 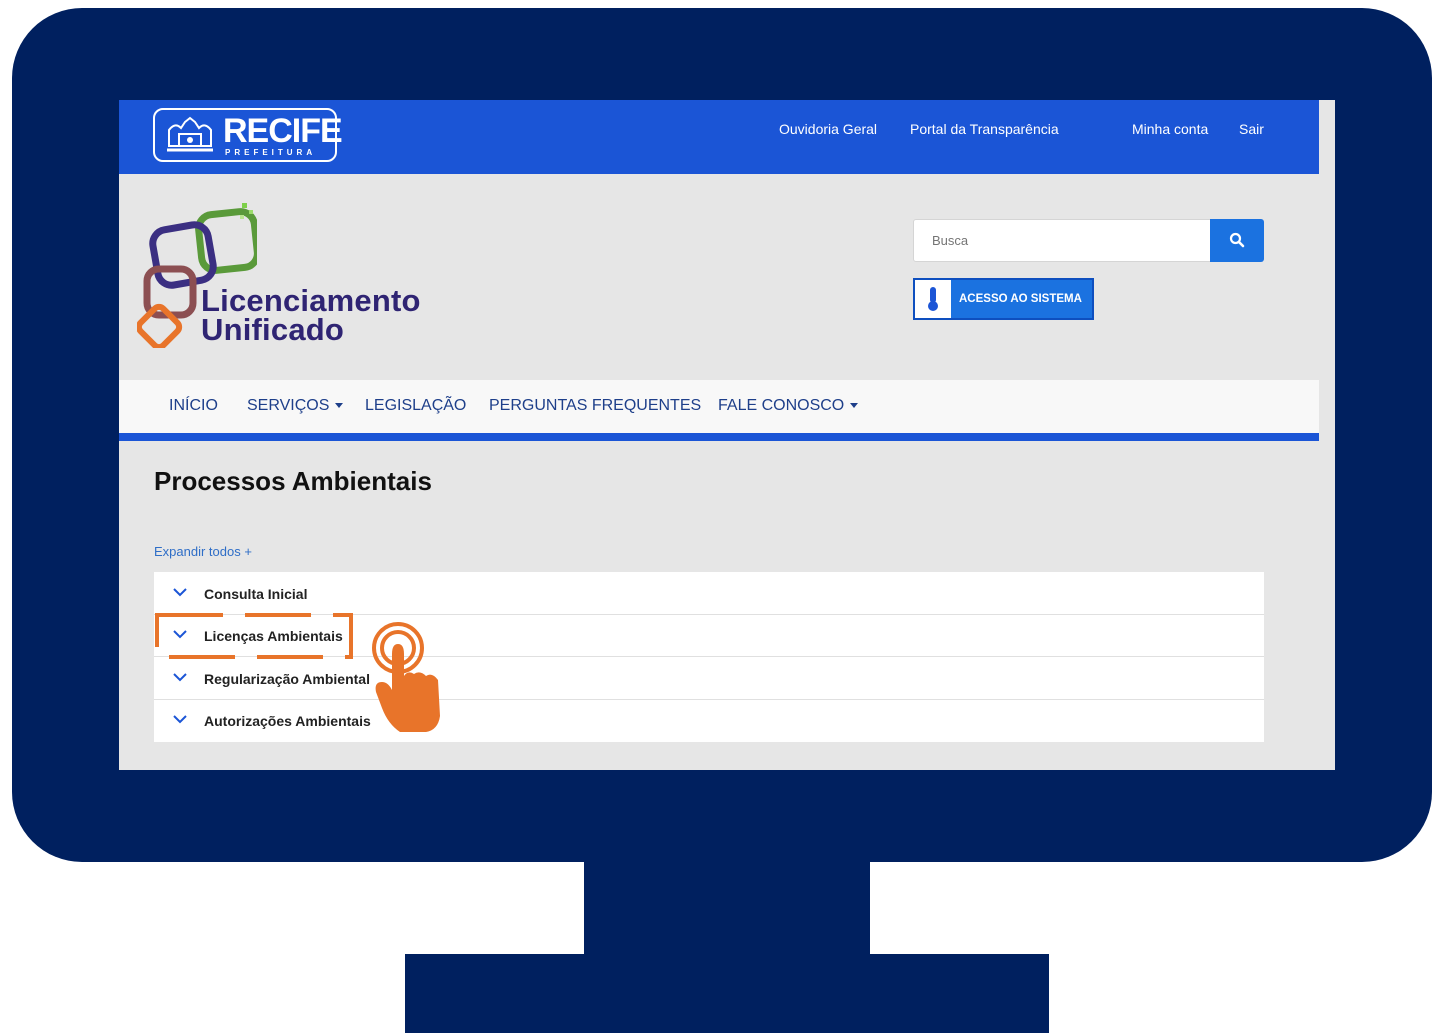 What do you see at coordinates (311, 300) in the screenshot?
I see `brand-title-line1: Licenciamento` at bounding box center [311, 300].